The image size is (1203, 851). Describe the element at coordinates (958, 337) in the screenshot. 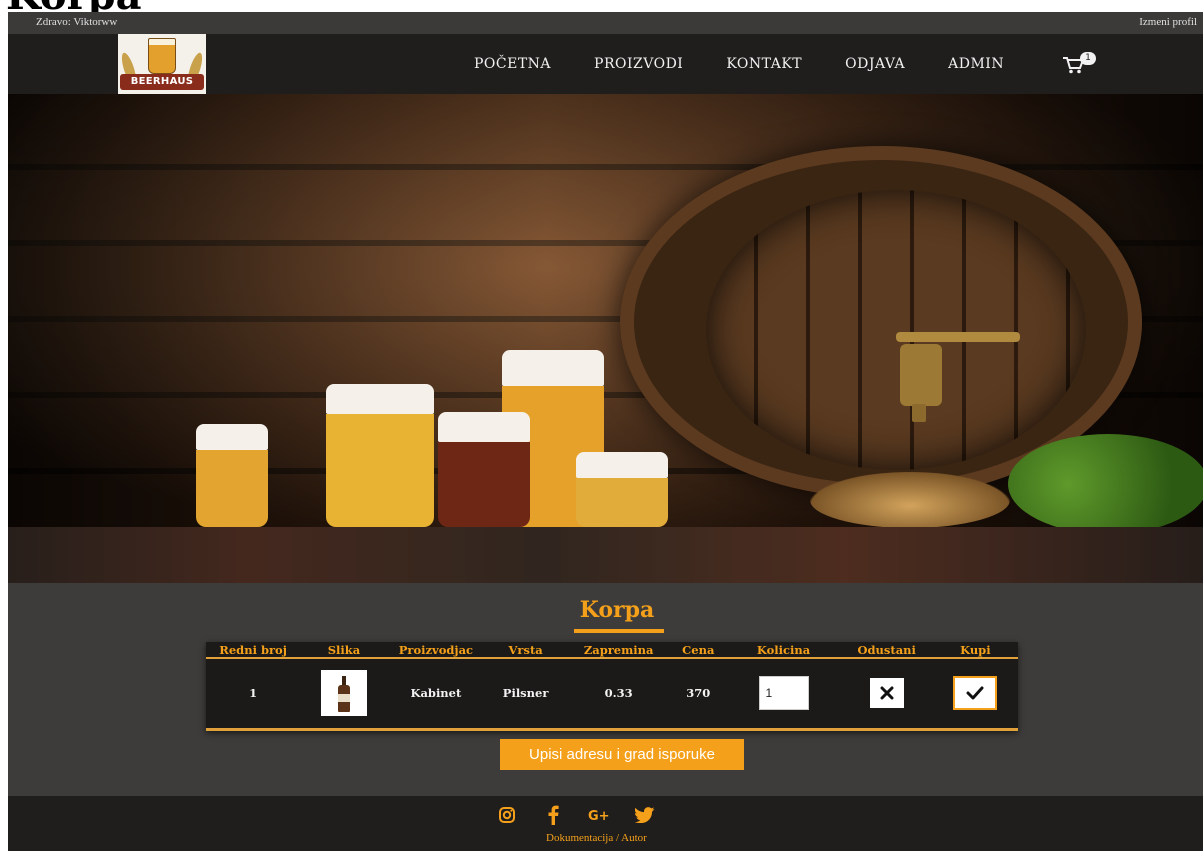

I see `tap-handle` at that location.